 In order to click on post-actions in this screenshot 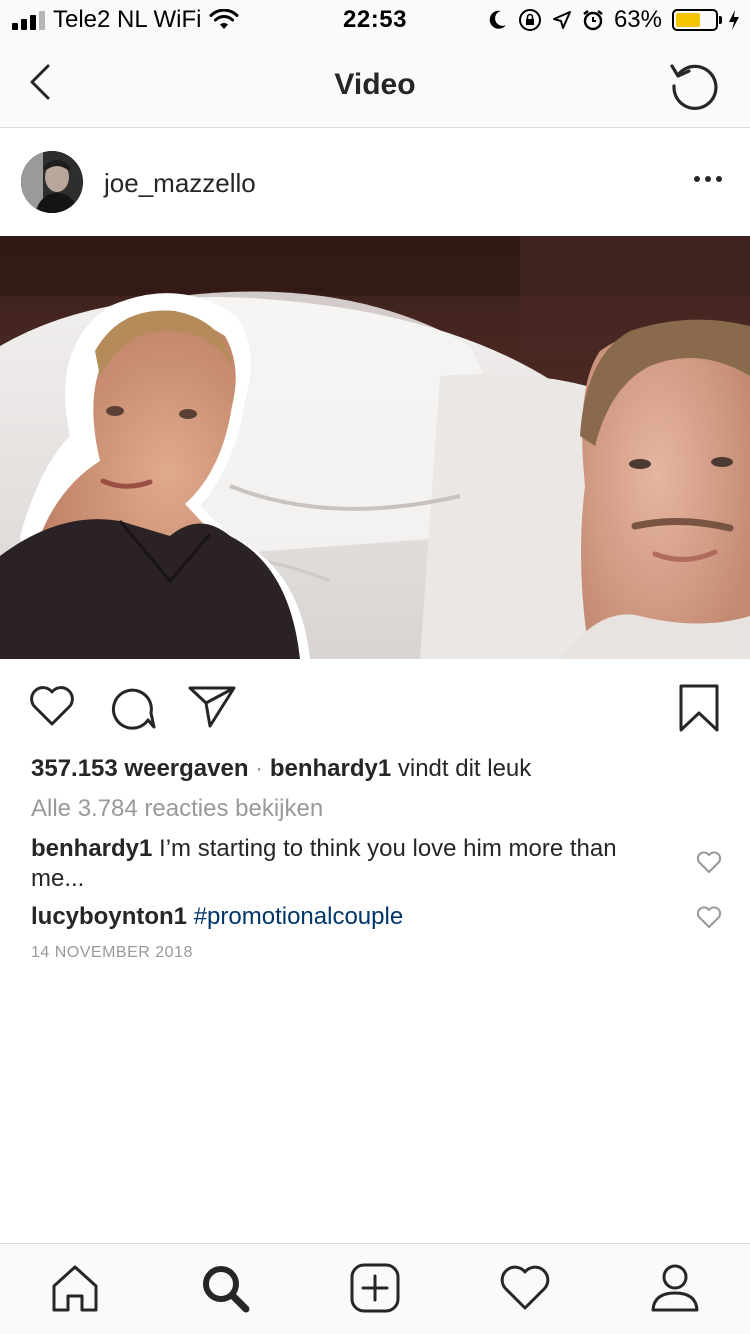, I will do `click(375, 707)`.